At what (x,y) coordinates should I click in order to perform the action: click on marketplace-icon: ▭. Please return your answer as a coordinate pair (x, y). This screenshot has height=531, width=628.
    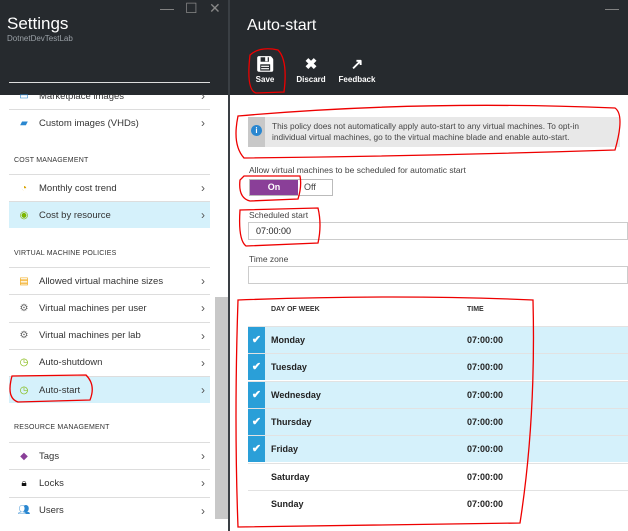
    Looking at the image, I should click on (24, 96).